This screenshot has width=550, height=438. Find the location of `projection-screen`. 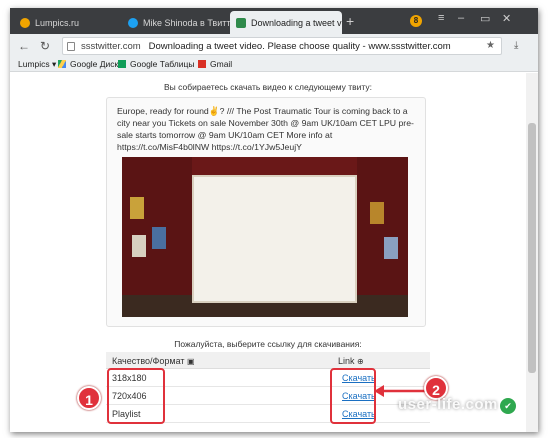

projection-screen is located at coordinates (274, 239).